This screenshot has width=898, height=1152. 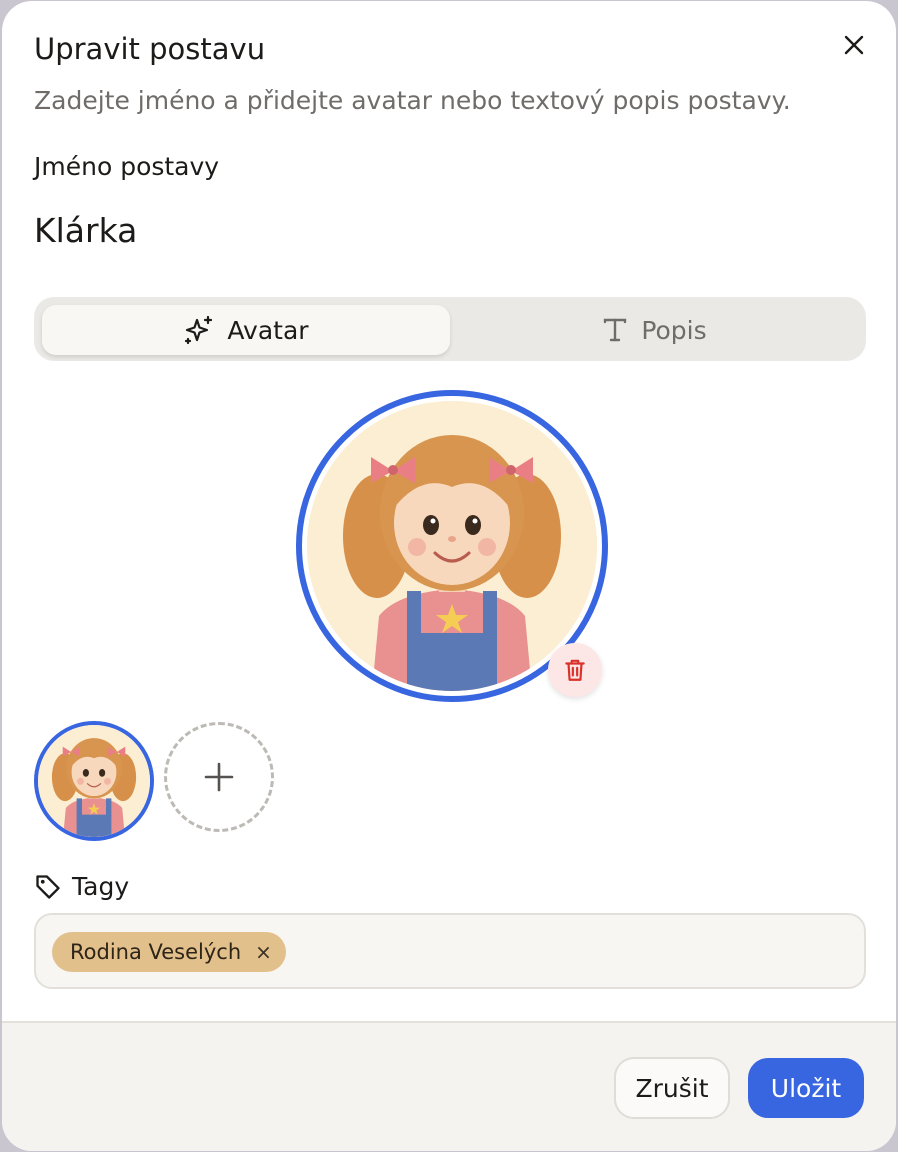 What do you see at coordinates (806, 1088) in the screenshot?
I see `save-button: Uložit` at bounding box center [806, 1088].